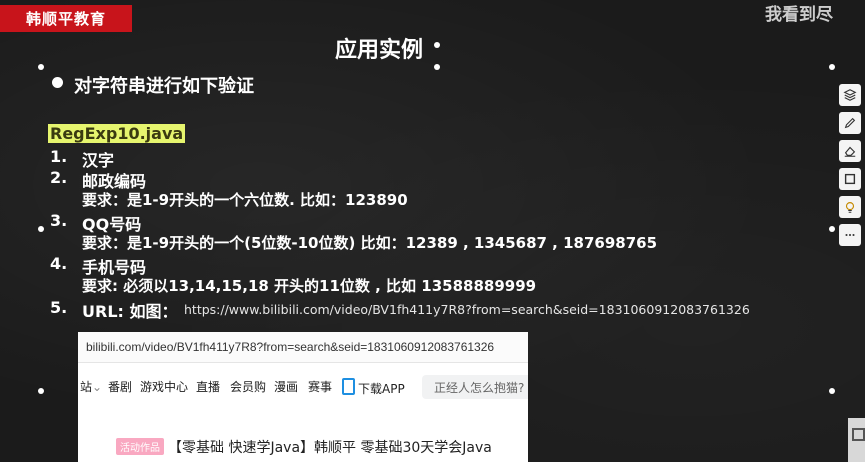 This screenshot has width=865, height=462. Describe the element at coordinates (164, 86) in the screenshot. I see `slide-heading: 对字符串进行如下验证` at that location.